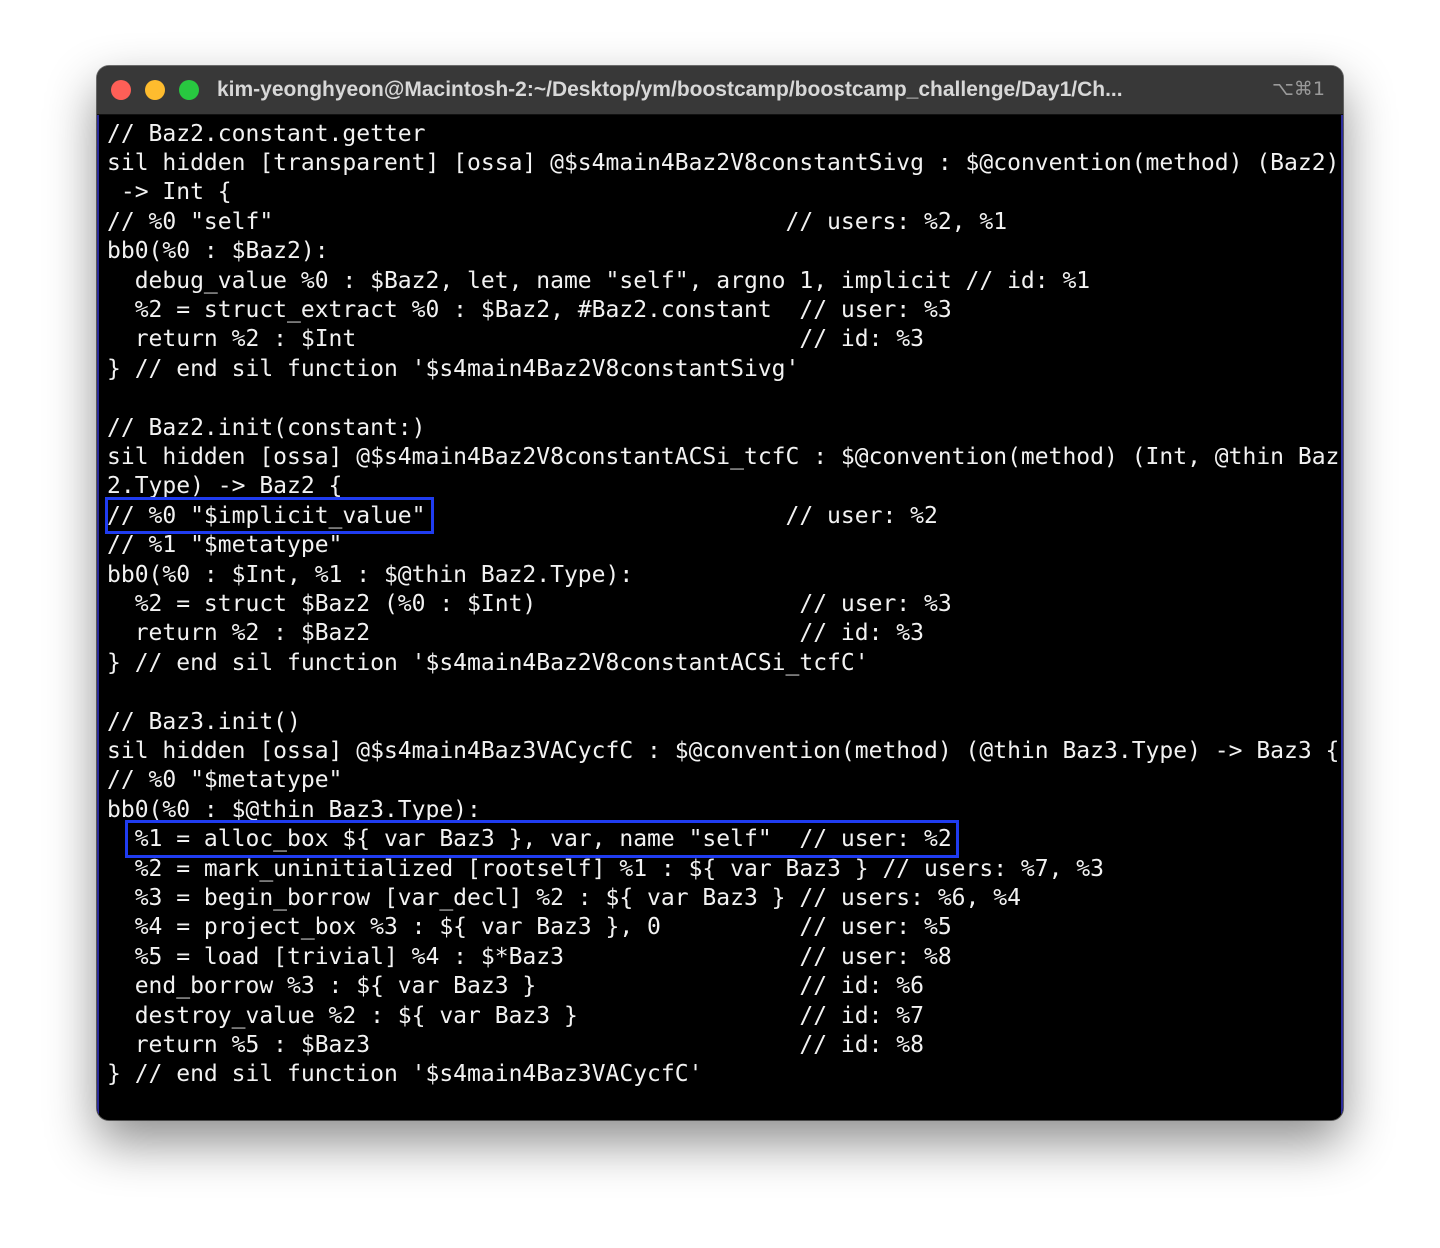 The height and width of the screenshot is (1248, 1440). I want to click on highlight-box-alloc-box, so click(542, 839).